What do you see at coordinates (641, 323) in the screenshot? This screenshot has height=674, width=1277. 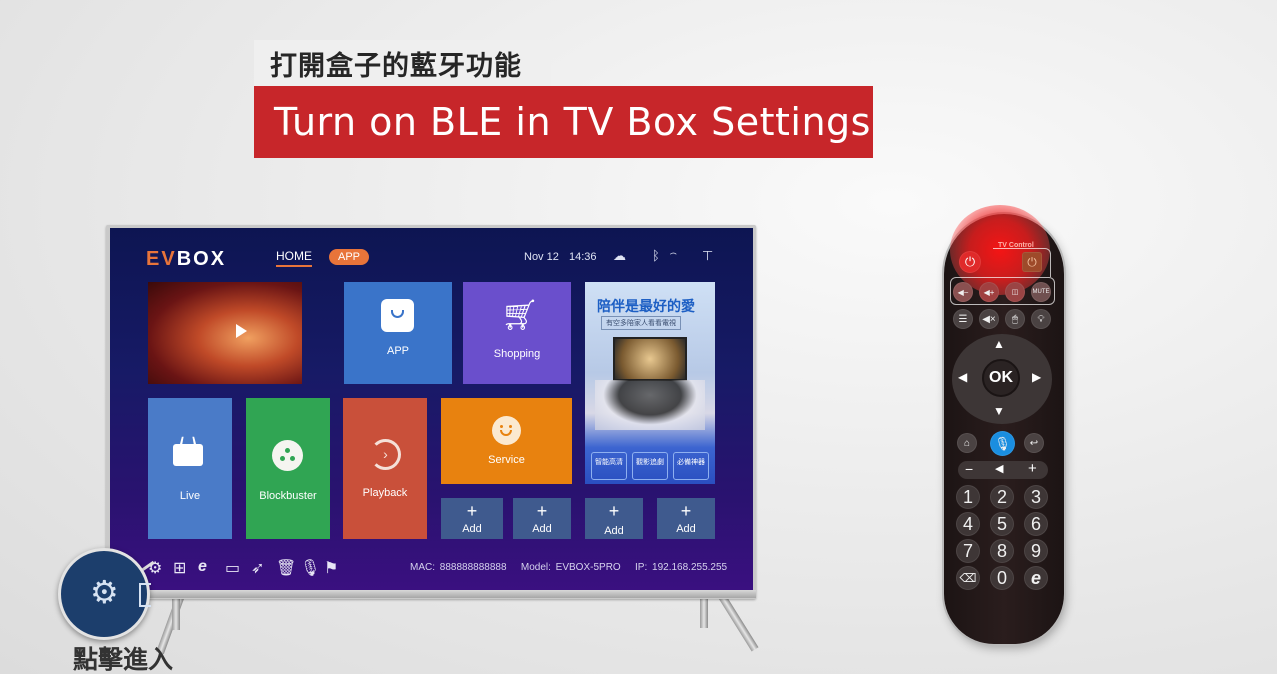 I see `promo-subline: 有空多陪家人看看電視` at bounding box center [641, 323].